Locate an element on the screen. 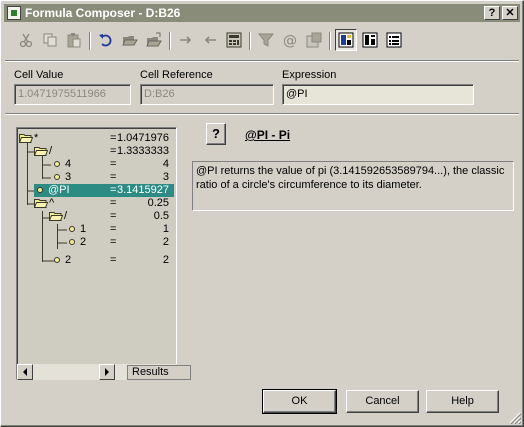 The height and width of the screenshot is (427, 524). node-value: 1 is located at coordinates (165, 229).